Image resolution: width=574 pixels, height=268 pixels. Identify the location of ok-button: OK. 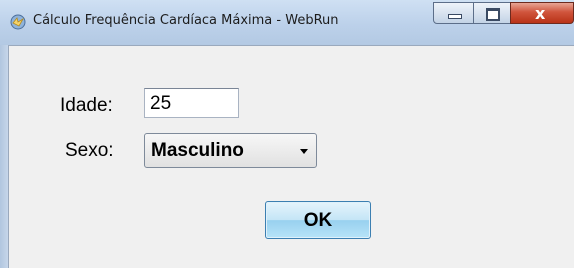
(318, 220).